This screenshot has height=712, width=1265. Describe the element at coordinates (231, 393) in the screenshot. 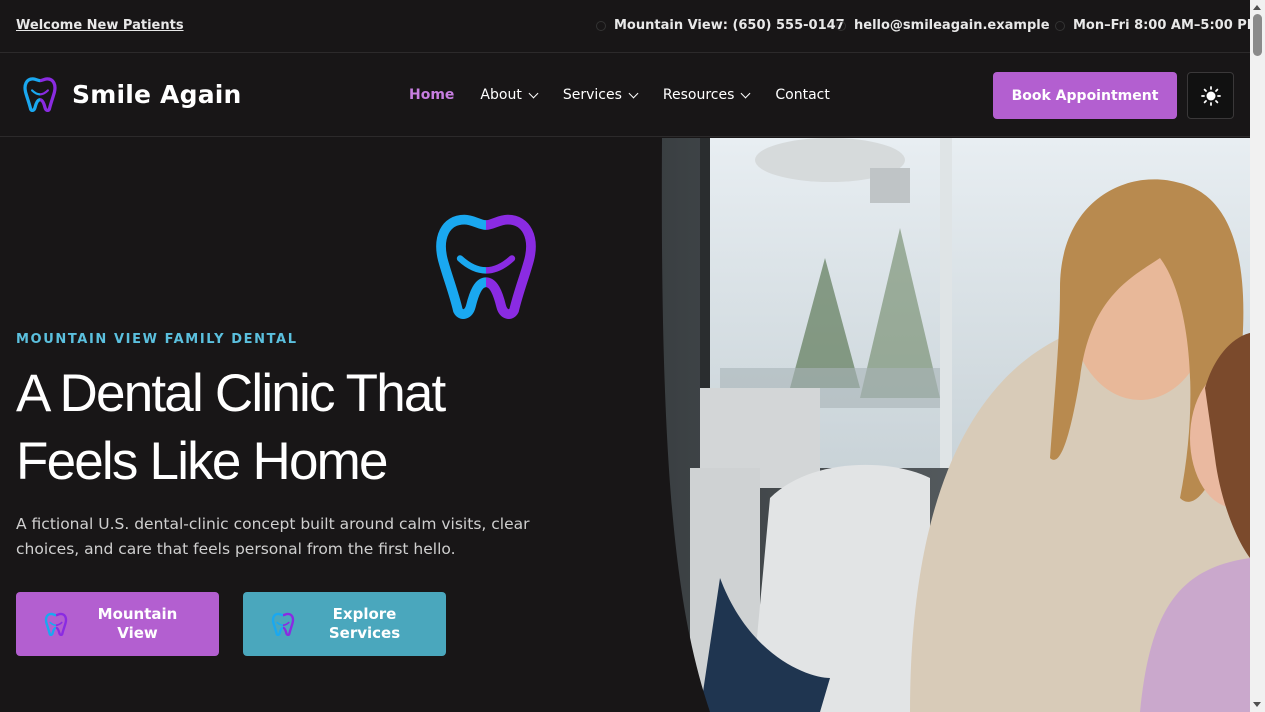

I see `headline-line-1: A Dental Clinic That` at that location.